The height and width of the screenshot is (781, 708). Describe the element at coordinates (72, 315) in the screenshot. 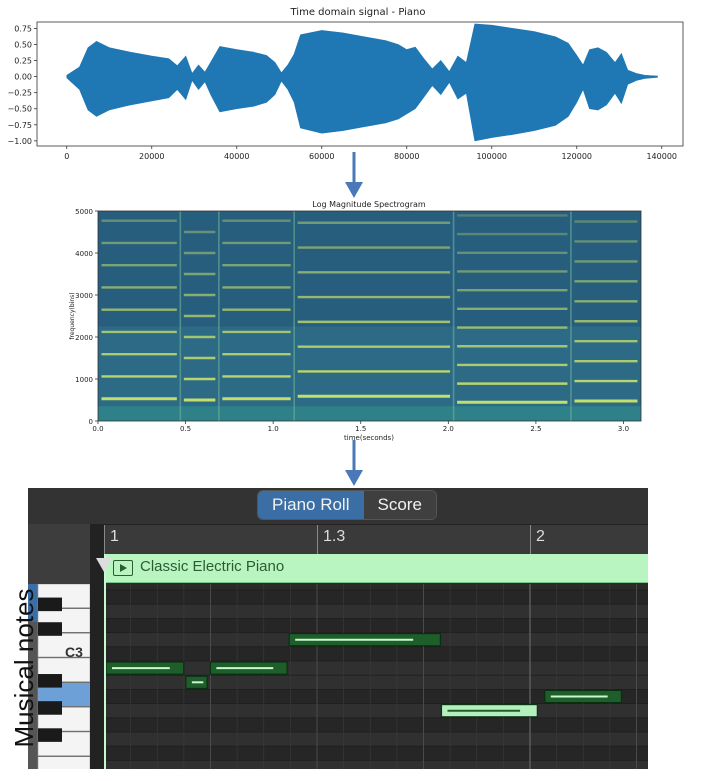

I see `spectrogram-ylabel: frequency(bins)` at that location.